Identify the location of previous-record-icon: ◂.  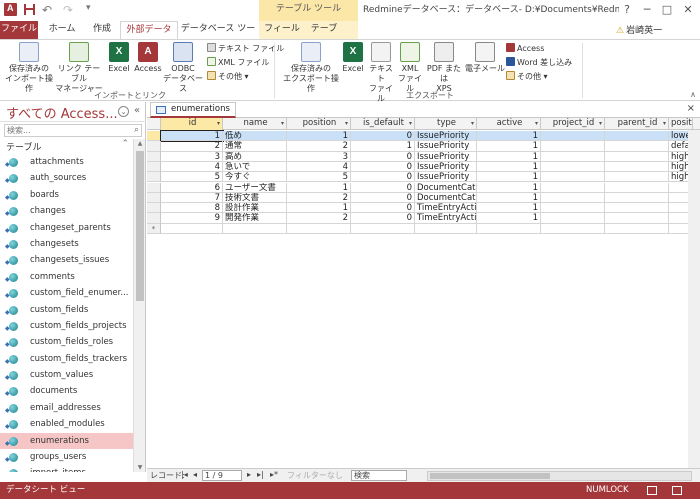
(195, 474).